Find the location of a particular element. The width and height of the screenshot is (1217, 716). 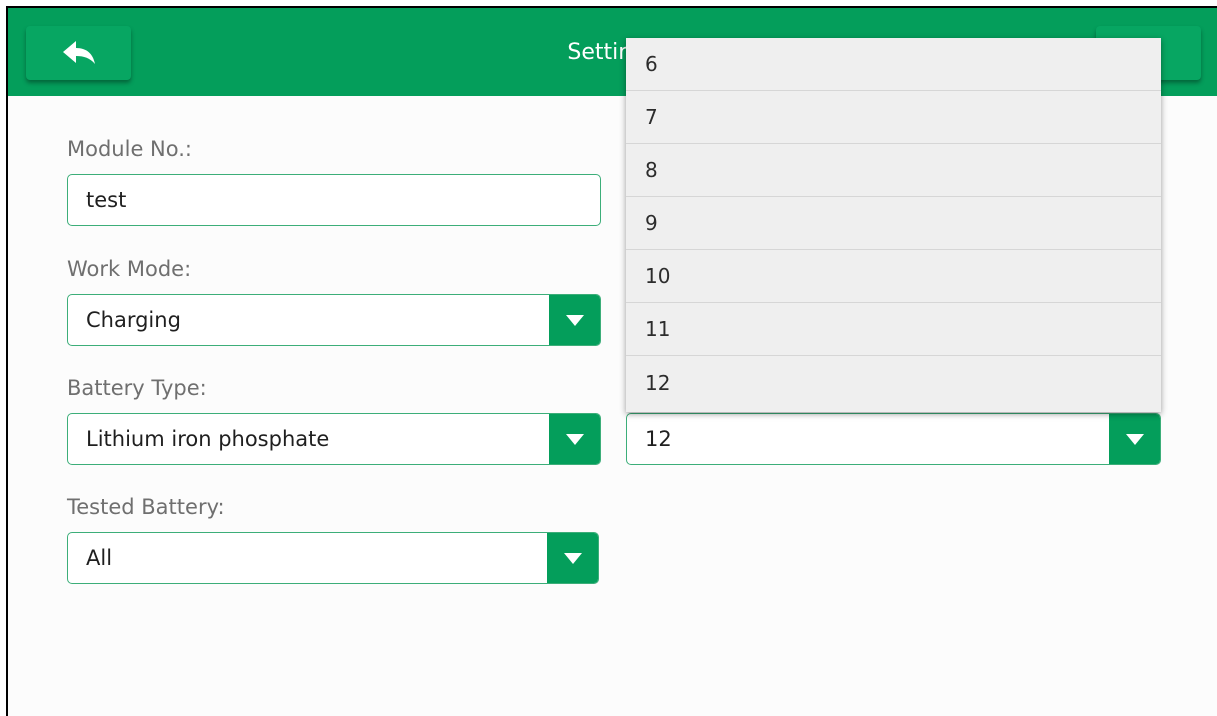

dropdown-option: 9 is located at coordinates (893, 223).